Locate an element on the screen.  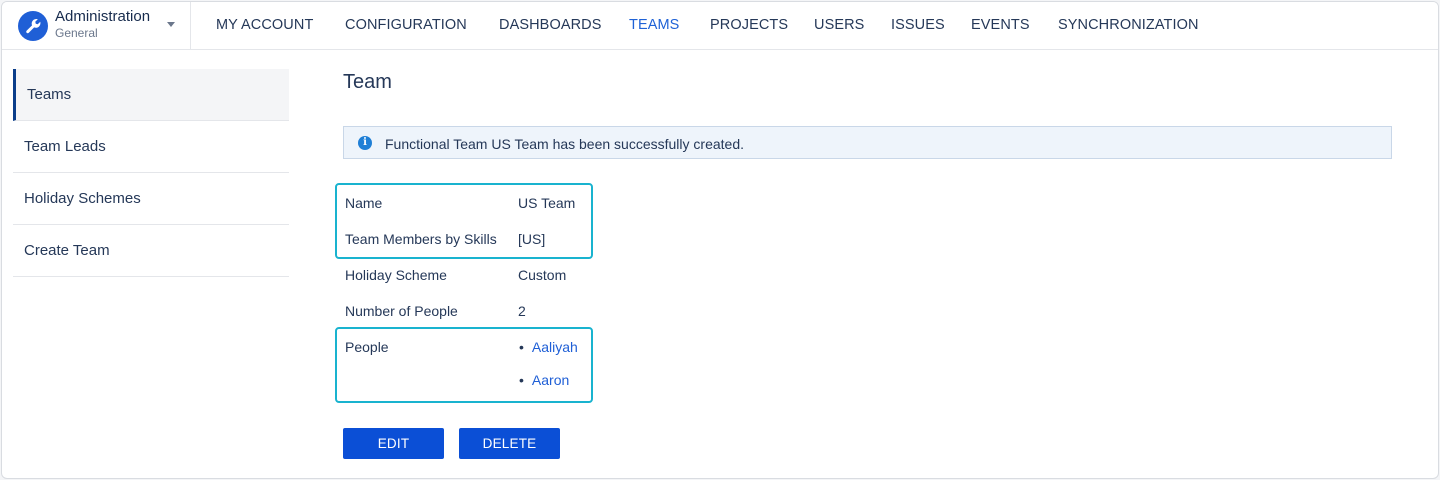
person-link-aaron: Aaron is located at coordinates (550, 380).